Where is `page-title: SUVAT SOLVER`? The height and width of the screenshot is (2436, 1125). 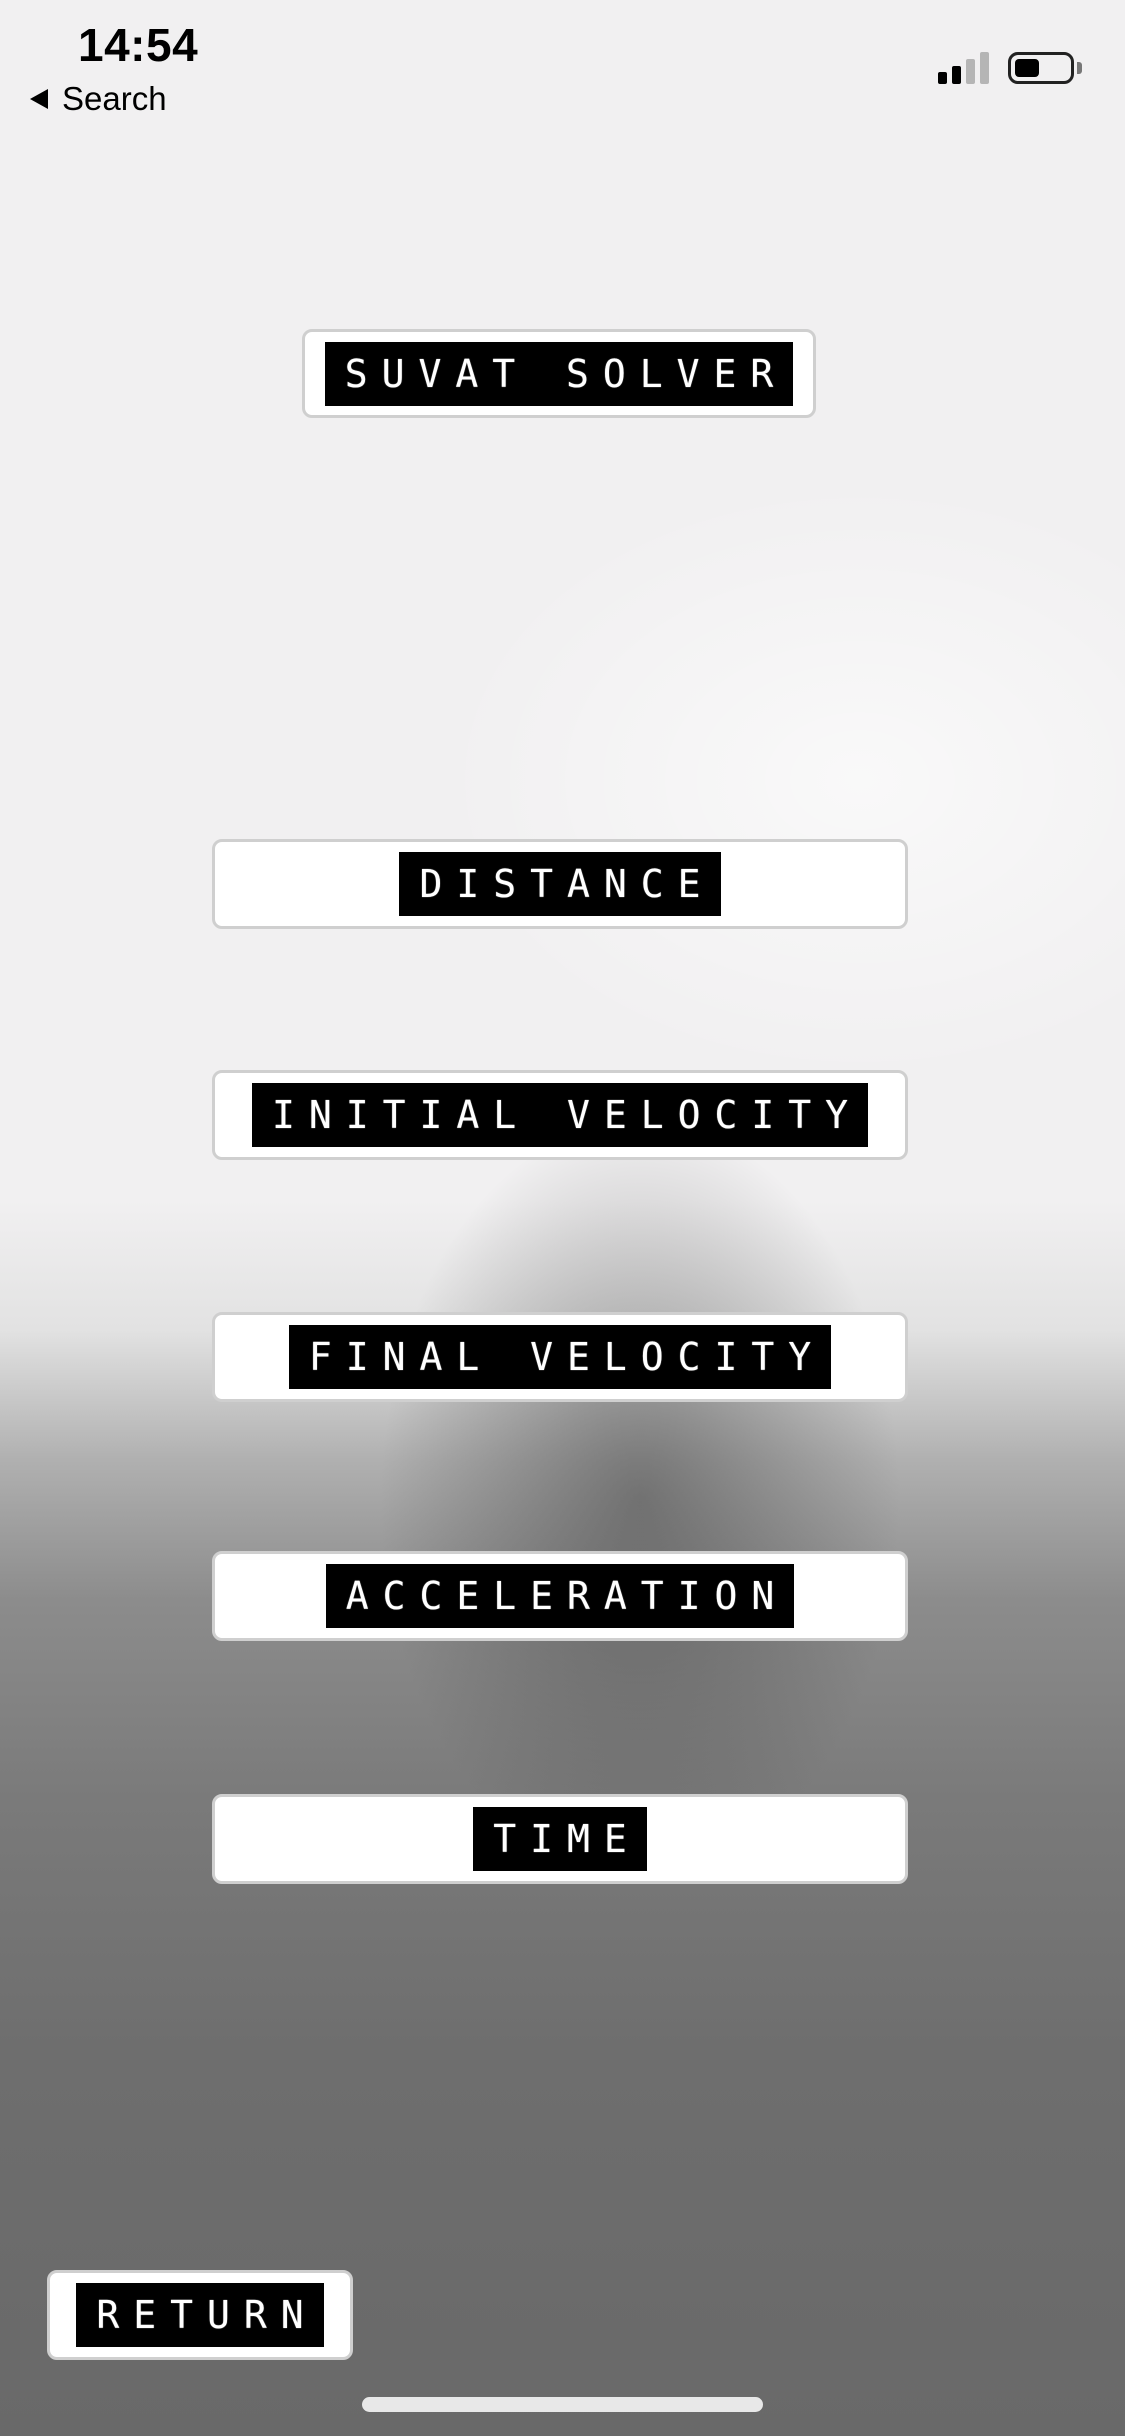
page-title: SUVAT SOLVER is located at coordinates (559, 373).